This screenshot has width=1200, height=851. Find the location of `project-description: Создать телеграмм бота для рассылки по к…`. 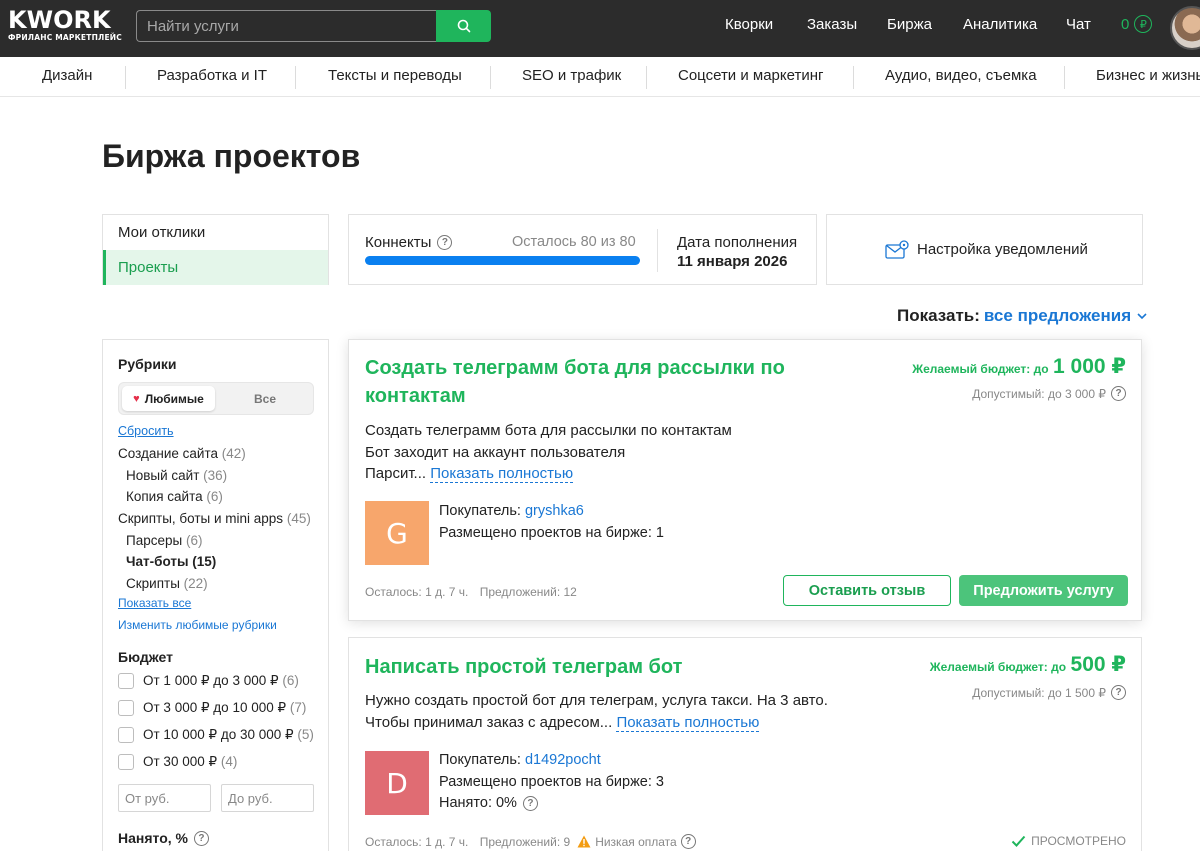

project-description: Создать телеграмм бота для рассылки по к… is located at coordinates (548, 452).